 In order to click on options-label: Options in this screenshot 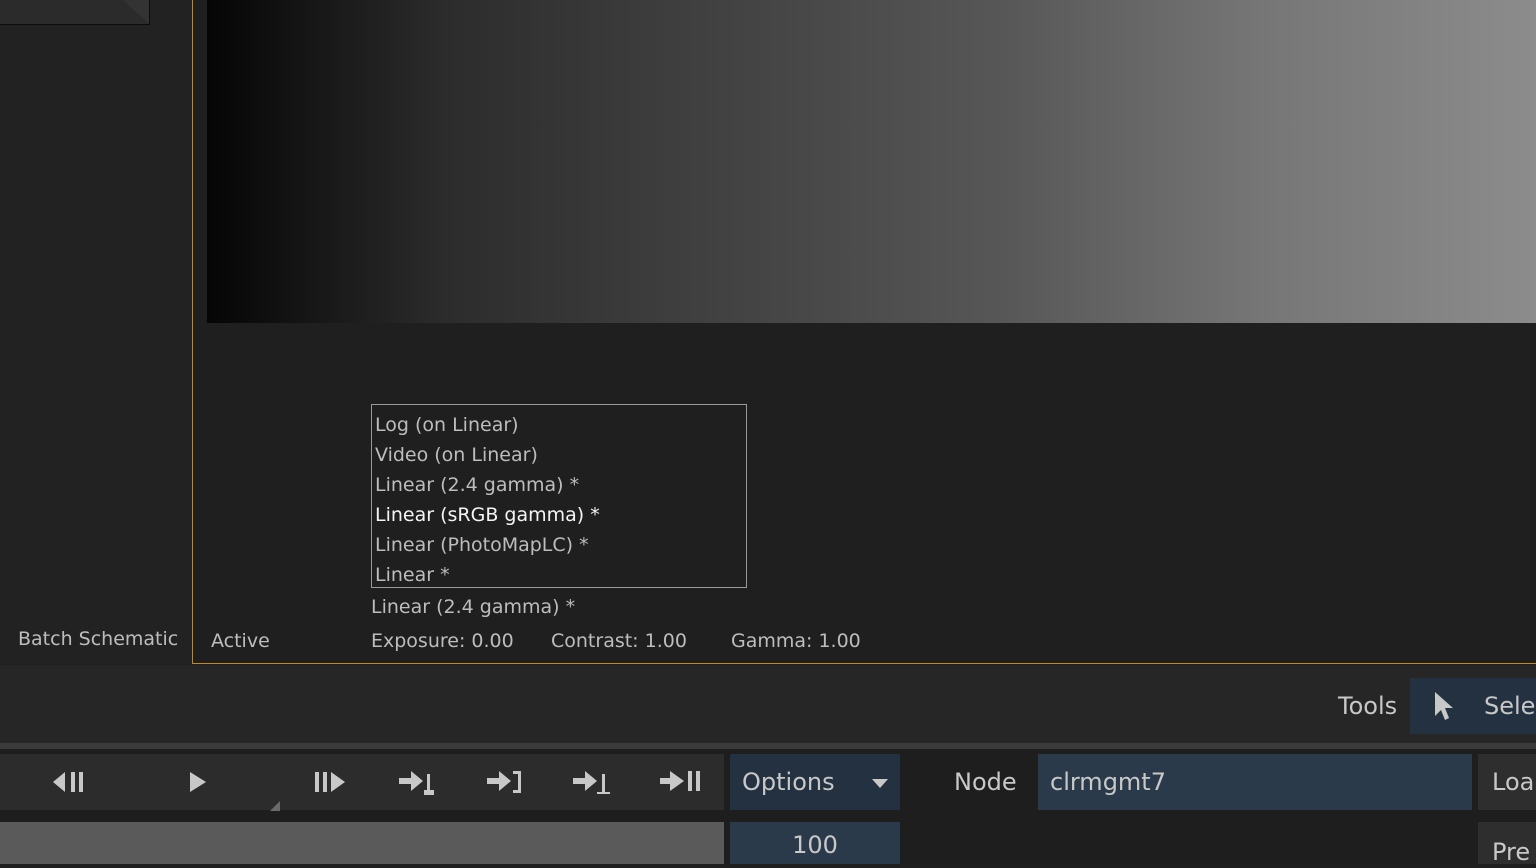, I will do `click(788, 782)`.